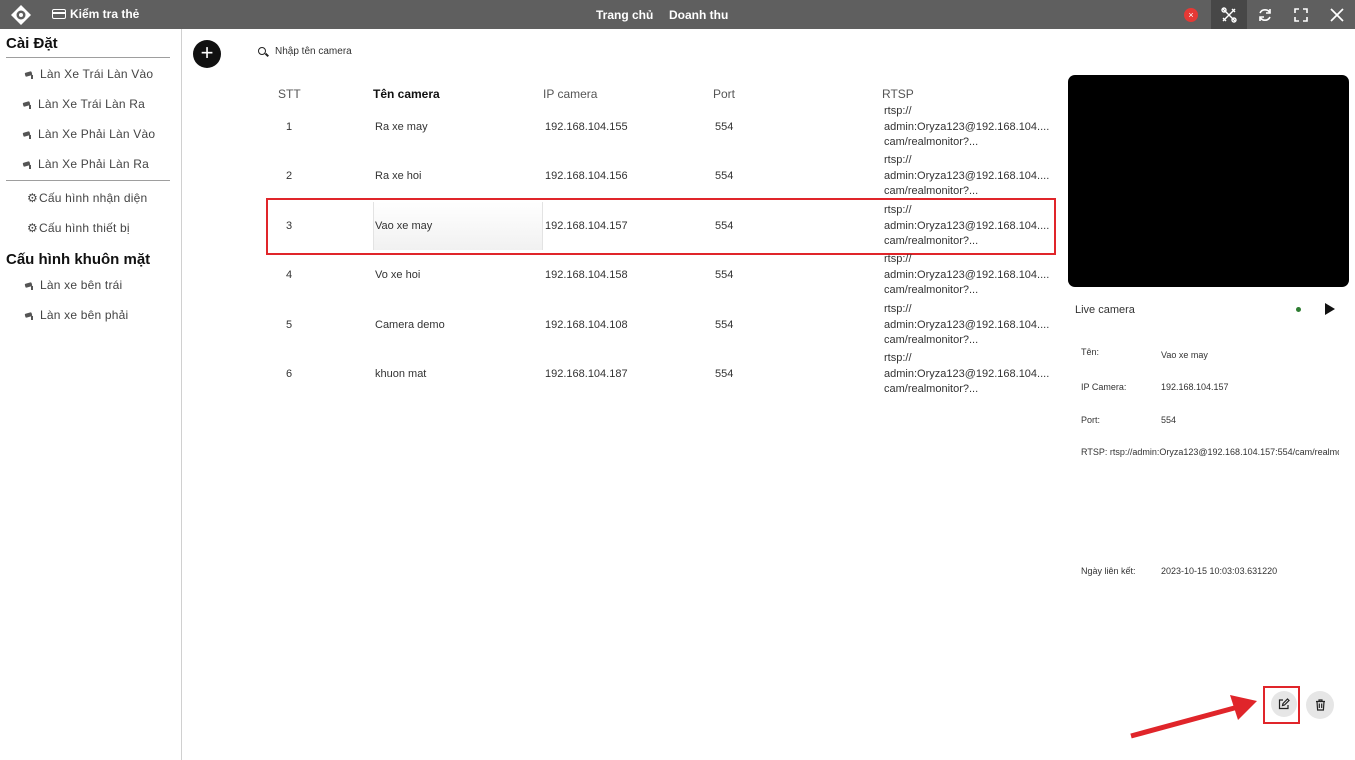  I want to click on sidebar-item-label: Làn Xe Phải Làn Ra, so click(94, 164).